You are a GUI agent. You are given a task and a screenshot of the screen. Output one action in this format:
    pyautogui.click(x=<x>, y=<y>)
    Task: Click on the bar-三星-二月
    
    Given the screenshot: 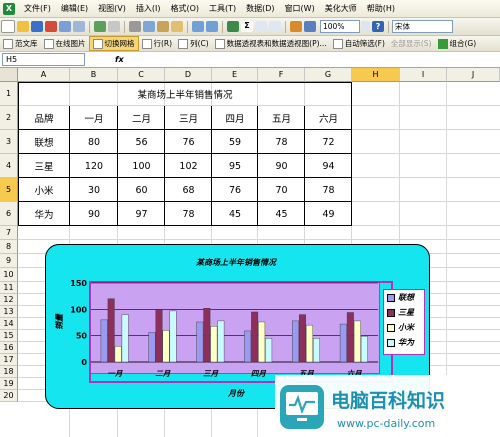 What is the action you would take?
    pyautogui.click(x=159, y=336)
    